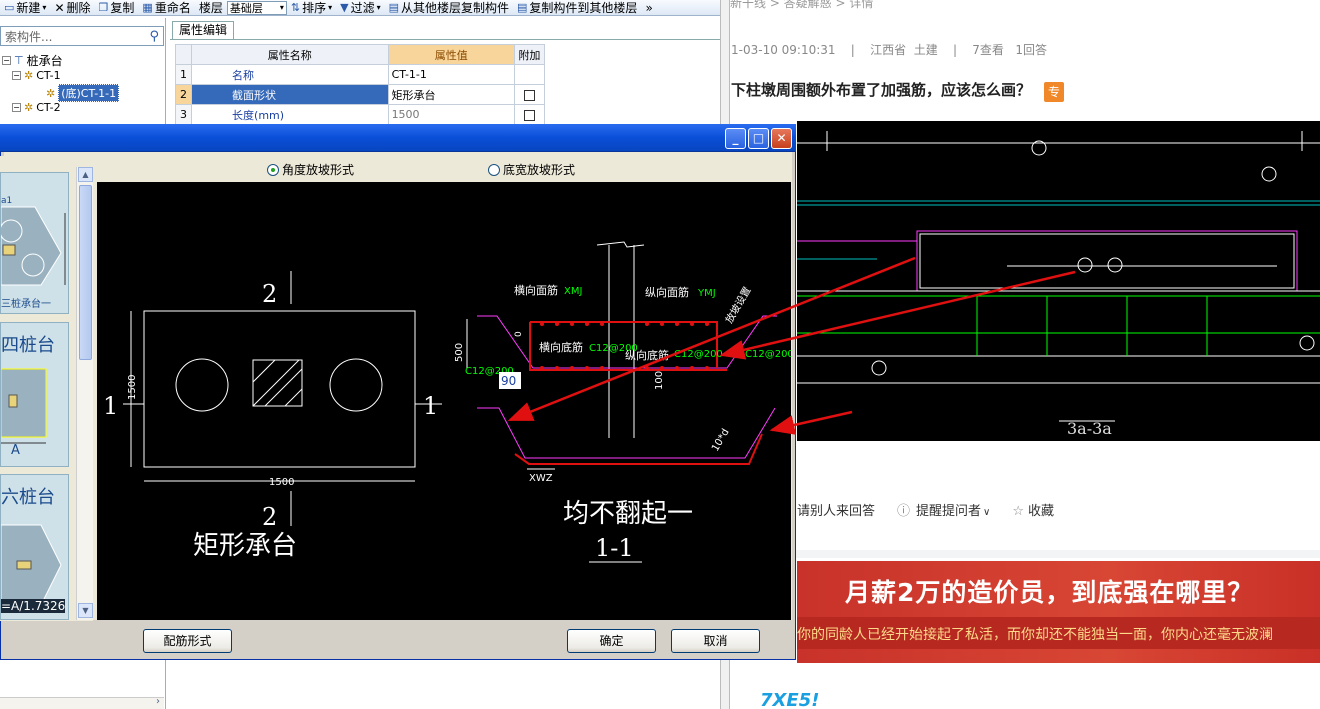  What do you see at coordinates (36, 107) in the screenshot?
I see `tree-node-ct2: − ✲ CT-2` at bounding box center [36, 107].